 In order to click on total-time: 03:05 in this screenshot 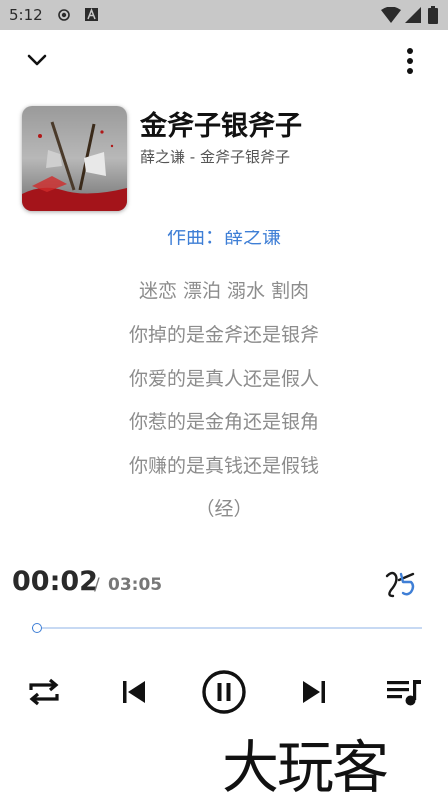, I will do `click(135, 585)`.